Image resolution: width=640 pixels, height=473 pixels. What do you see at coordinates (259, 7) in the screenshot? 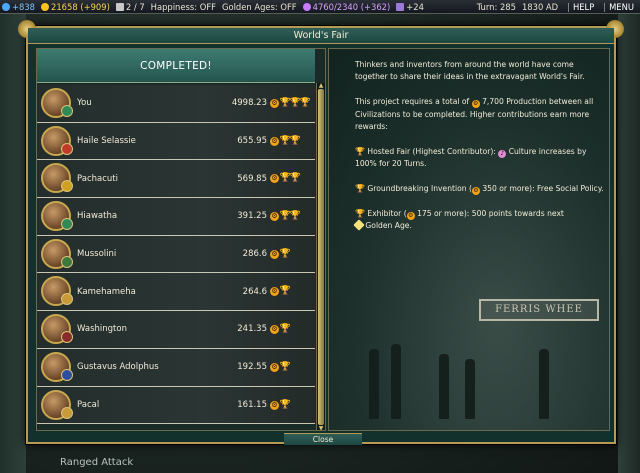
I see `golden-ages-readout: Golden Ages: OFF` at bounding box center [259, 7].